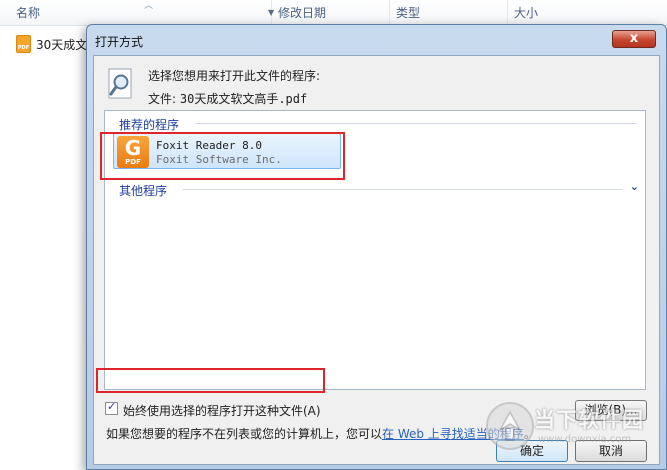 This screenshot has width=667, height=470. What do you see at coordinates (149, 125) in the screenshot?
I see `recommended-programs-header: 推荐的程序` at bounding box center [149, 125].